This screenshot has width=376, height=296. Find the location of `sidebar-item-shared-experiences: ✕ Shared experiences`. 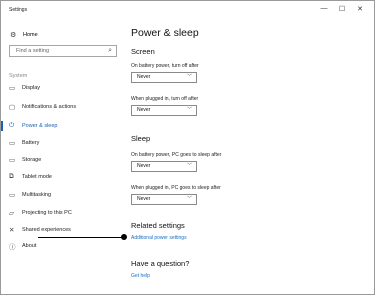

sidebar-item-shared-experiences: ✕ Shared experiences is located at coordinates (40, 230).